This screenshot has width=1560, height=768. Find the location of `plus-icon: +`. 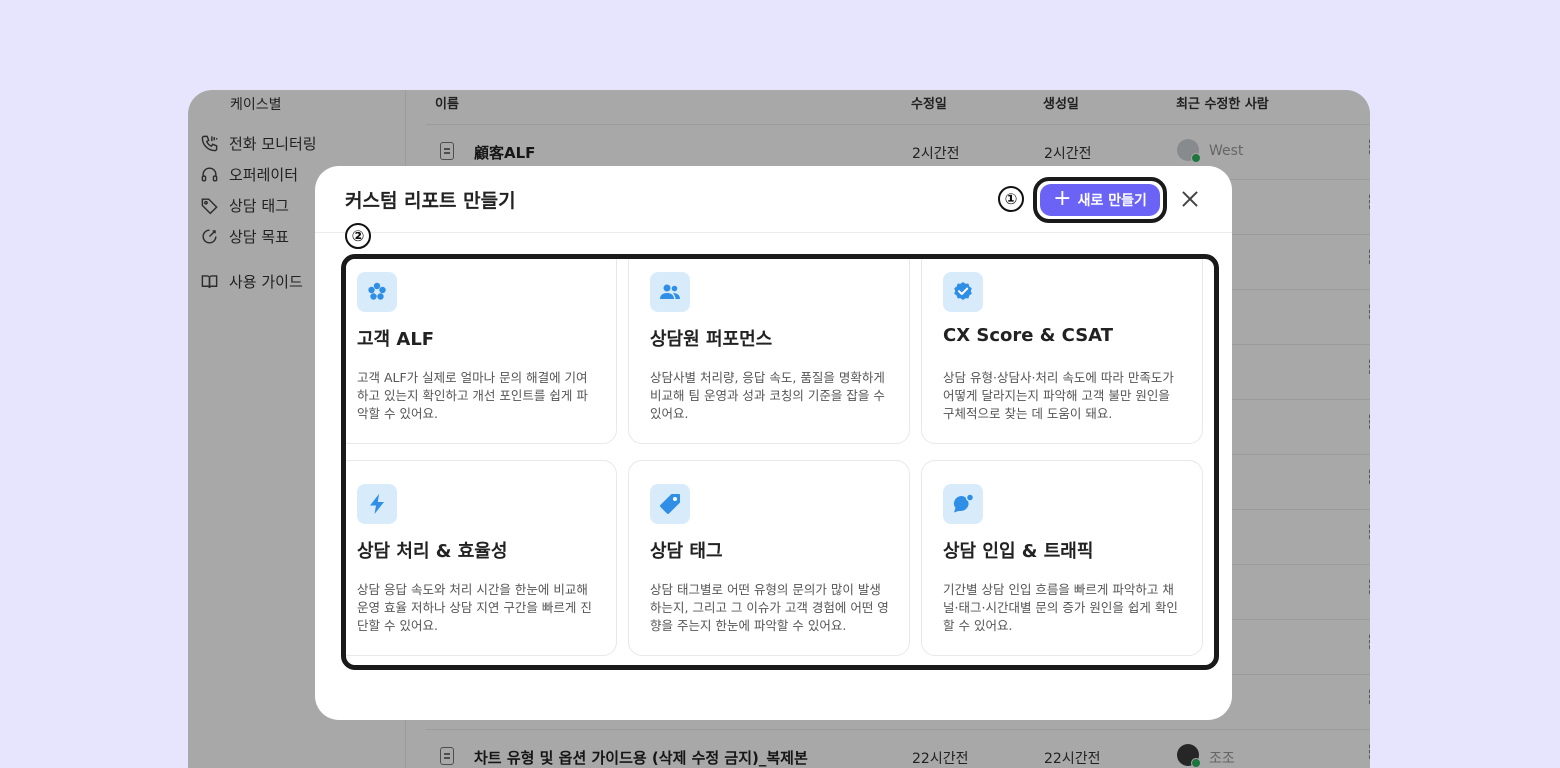

plus-icon: + is located at coordinates (1062, 198).